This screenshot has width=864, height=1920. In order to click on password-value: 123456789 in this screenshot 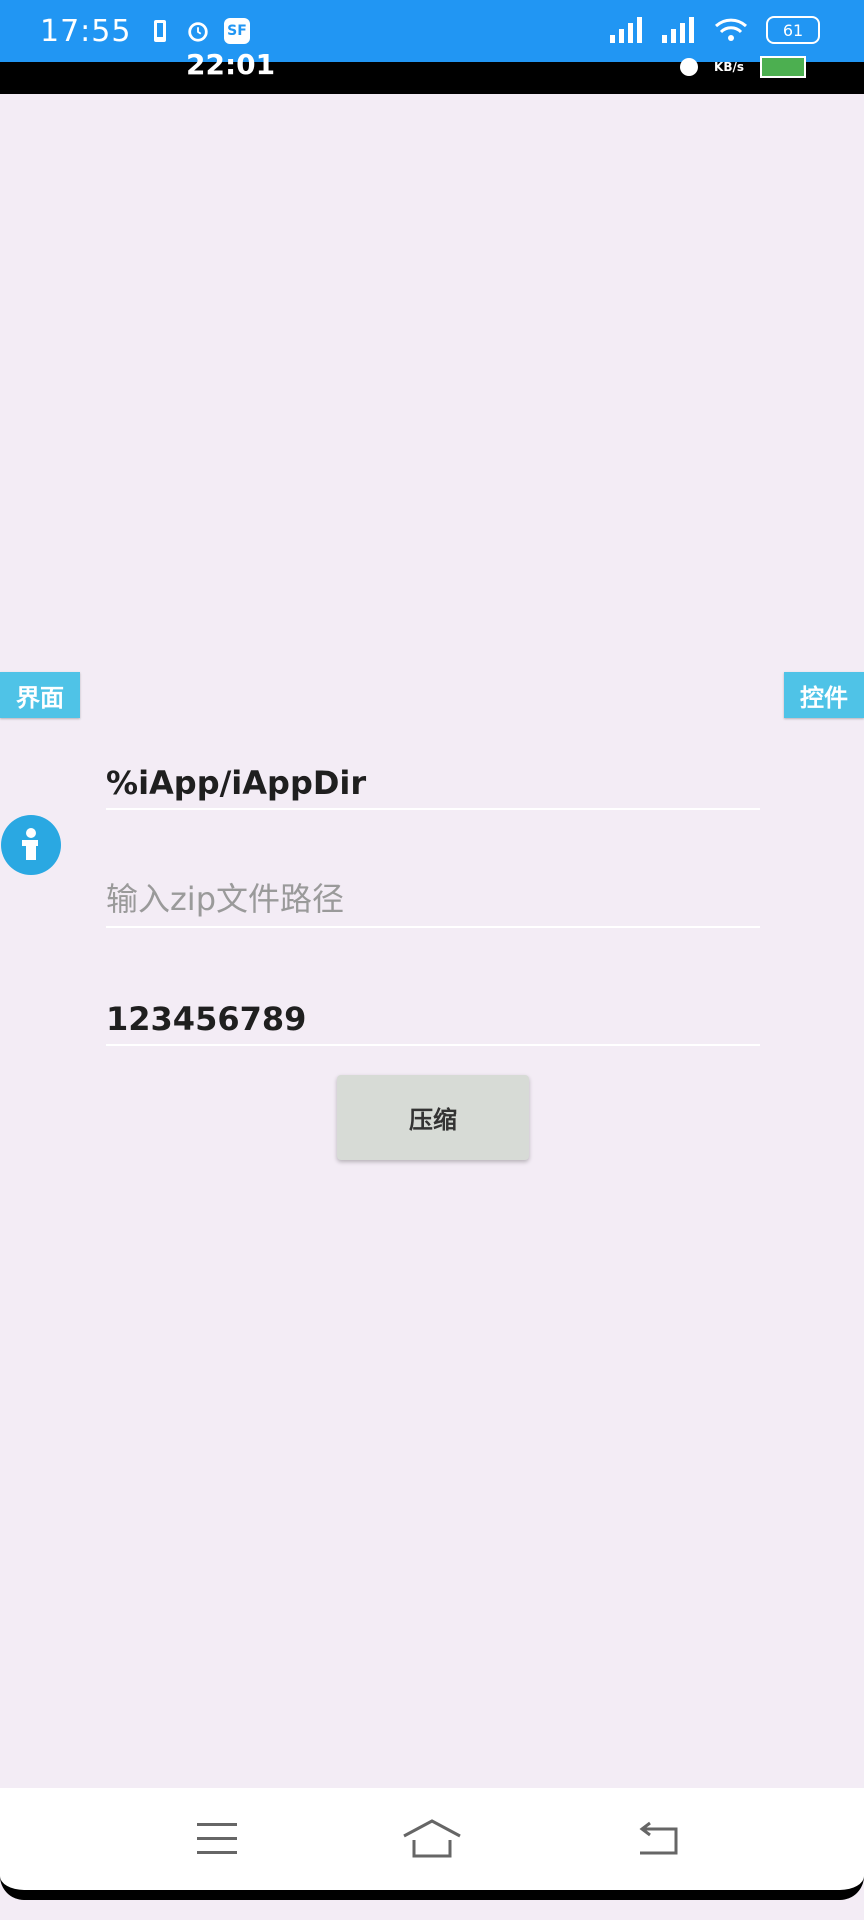, I will do `click(206, 1019)`.